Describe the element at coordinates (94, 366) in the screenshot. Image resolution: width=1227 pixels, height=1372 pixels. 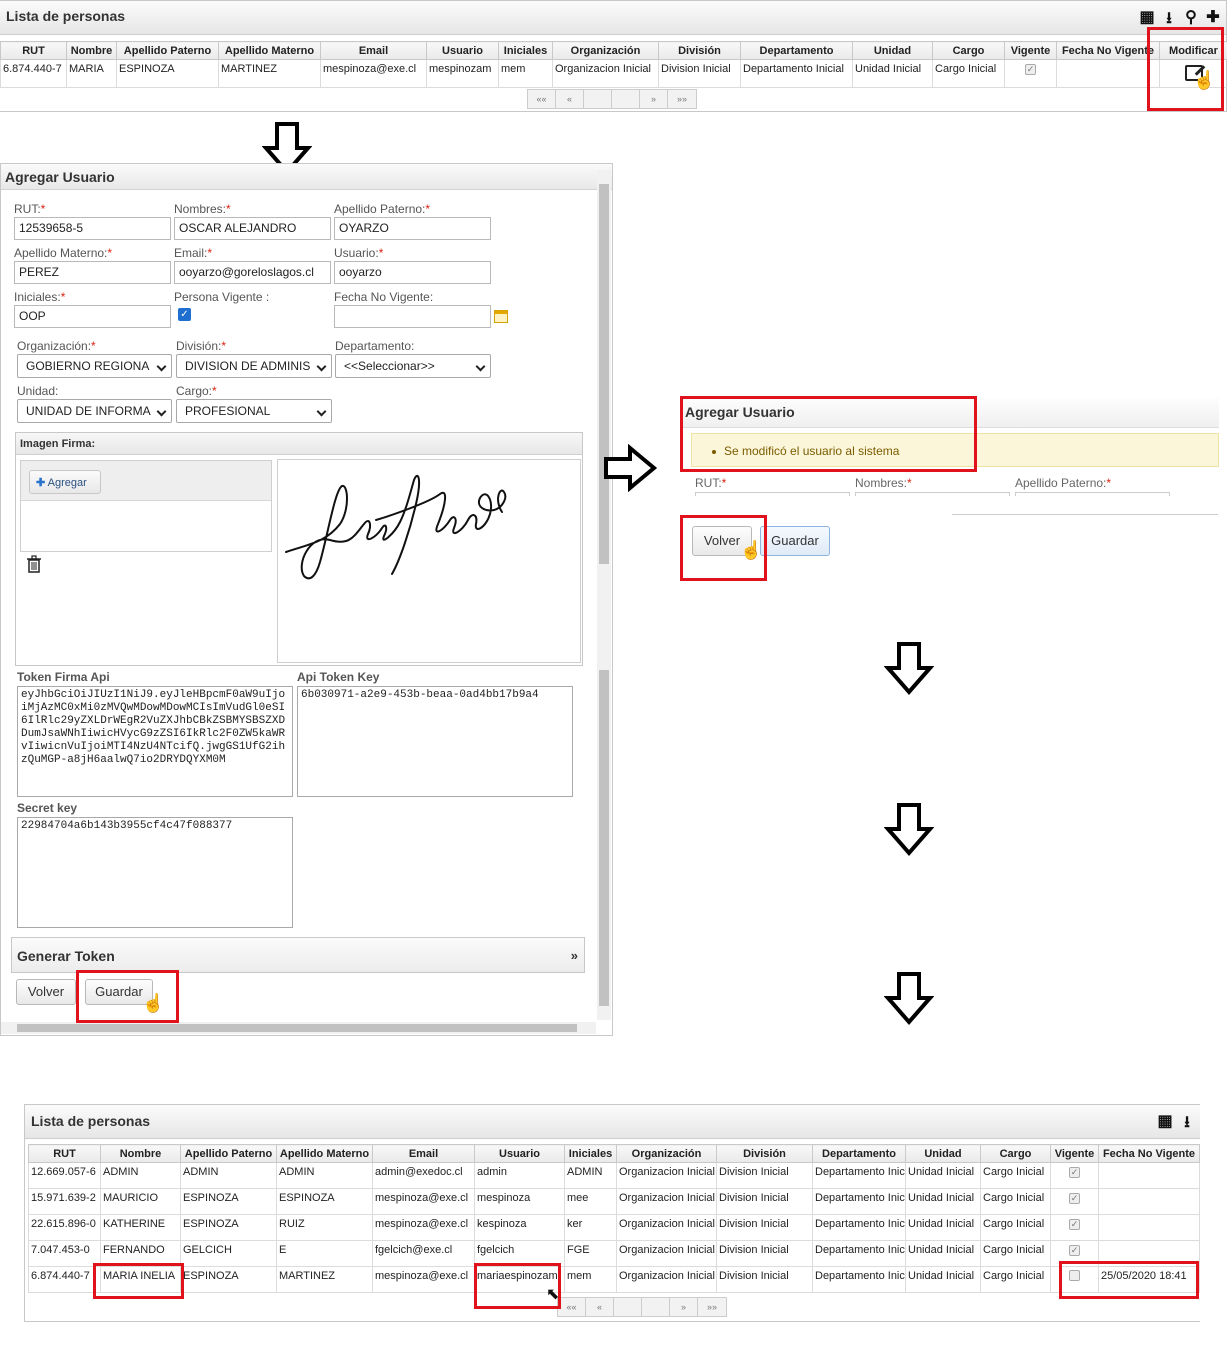
I see `organizacion-select: GOBIERNO REGIONA` at that location.